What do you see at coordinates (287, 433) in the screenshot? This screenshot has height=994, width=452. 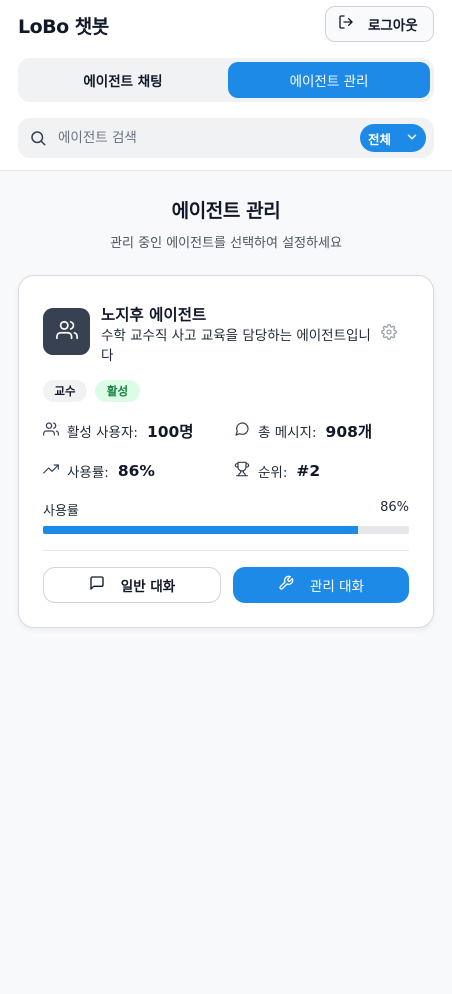 I see `messages-label: 총 메시지:` at bounding box center [287, 433].